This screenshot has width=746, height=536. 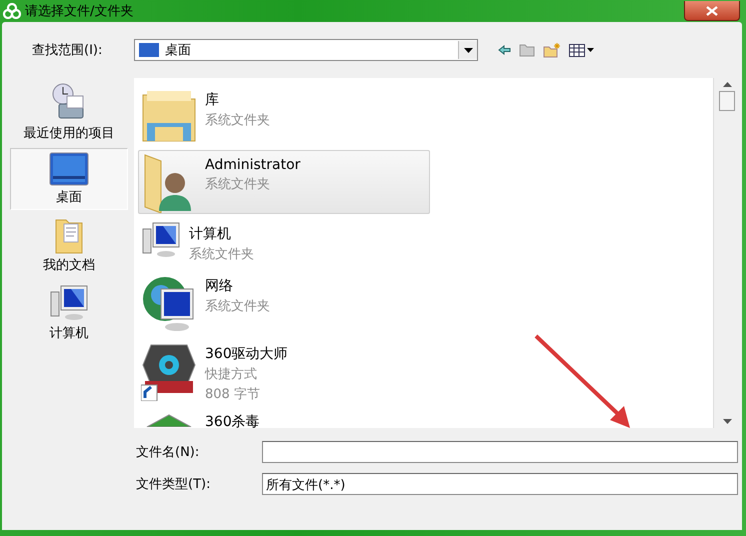 What do you see at coordinates (79, 11) in the screenshot?
I see `window-title: 请选择文件/文件夹` at bounding box center [79, 11].